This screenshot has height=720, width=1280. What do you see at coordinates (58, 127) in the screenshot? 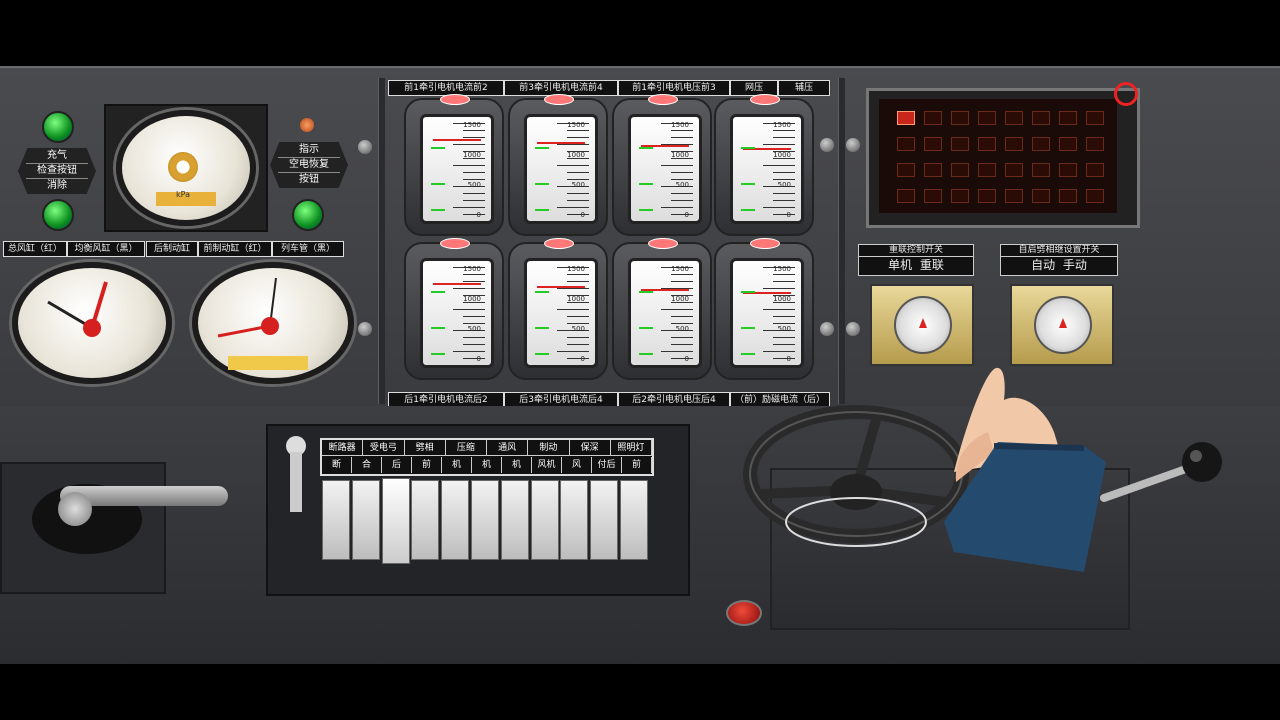
I see `charge-lamp-top` at bounding box center [58, 127].